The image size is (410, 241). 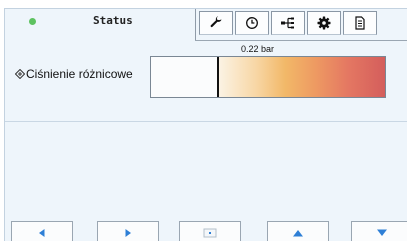 I want to click on tab-bar: Status, so click(x=206, y=25).